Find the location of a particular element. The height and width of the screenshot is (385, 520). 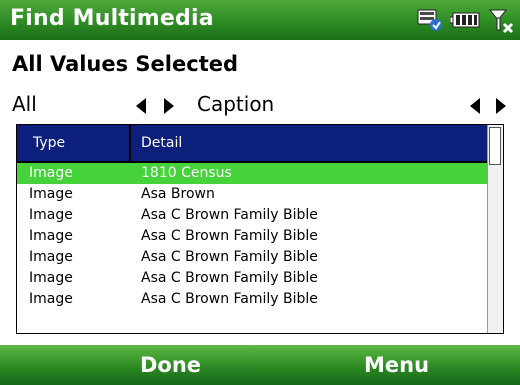

cell-detail: 1810 Census is located at coordinates (186, 173).